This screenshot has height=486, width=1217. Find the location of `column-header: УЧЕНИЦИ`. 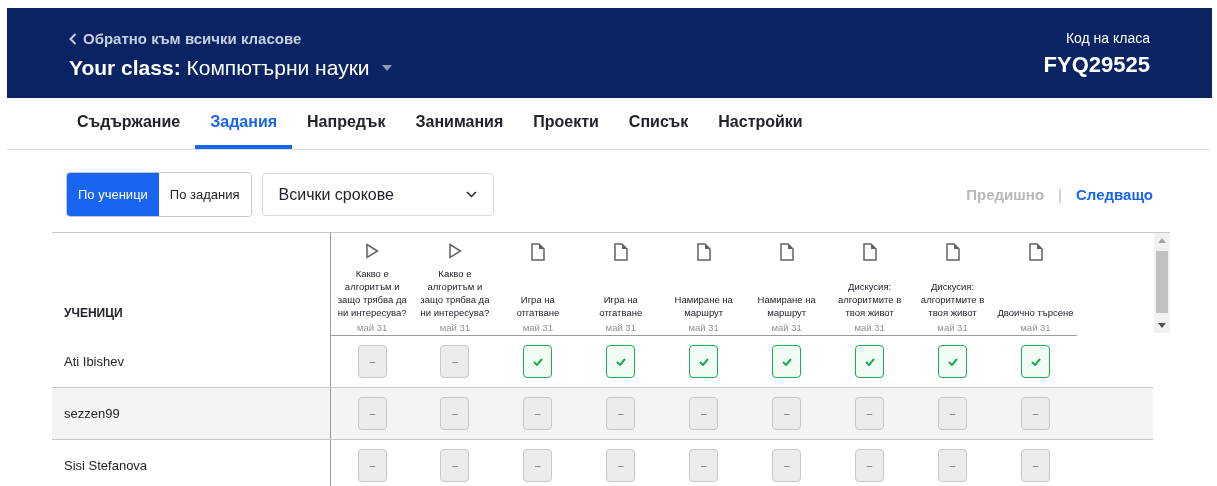

column-header: УЧЕНИЦИ is located at coordinates (191, 284).